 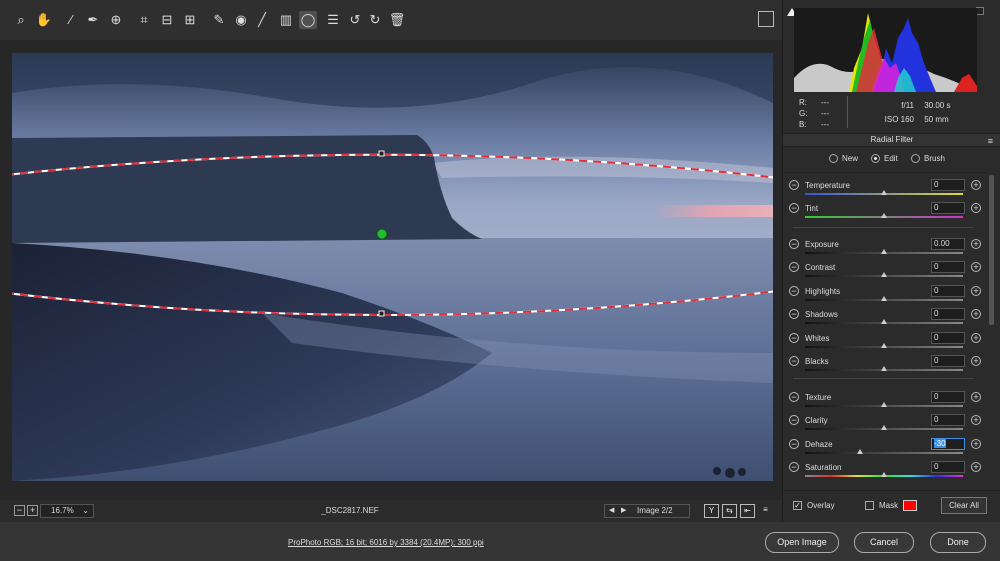 What do you see at coordinates (915, 158) in the screenshot?
I see `mode-brush-radio` at bounding box center [915, 158].